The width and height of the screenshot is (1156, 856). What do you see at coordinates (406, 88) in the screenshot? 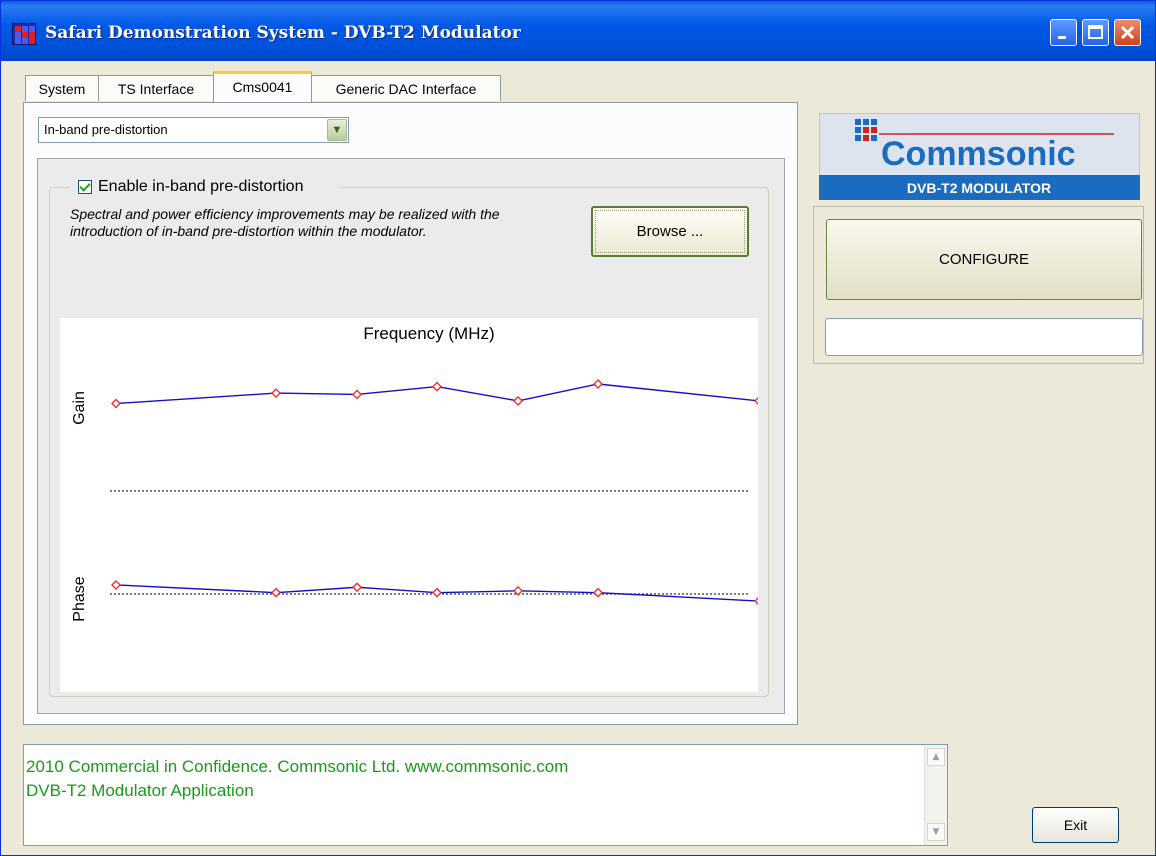
I see `tab-generic-dac-interface: Generic DAC Interface` at bounding box center [406, 88].